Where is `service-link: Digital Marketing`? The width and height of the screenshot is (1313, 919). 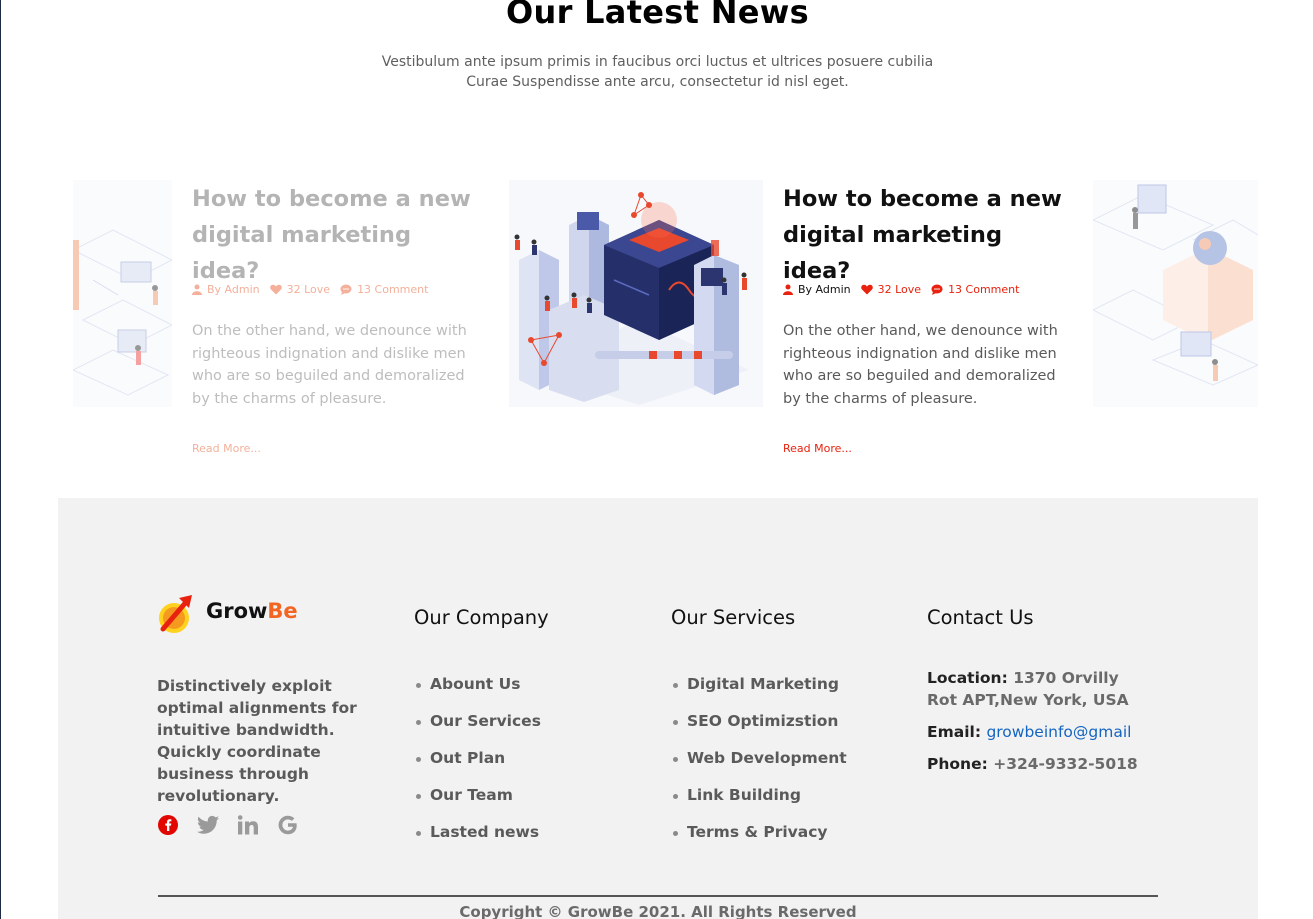
service-link: Digital Marketing is located at coordinates (759, 693).